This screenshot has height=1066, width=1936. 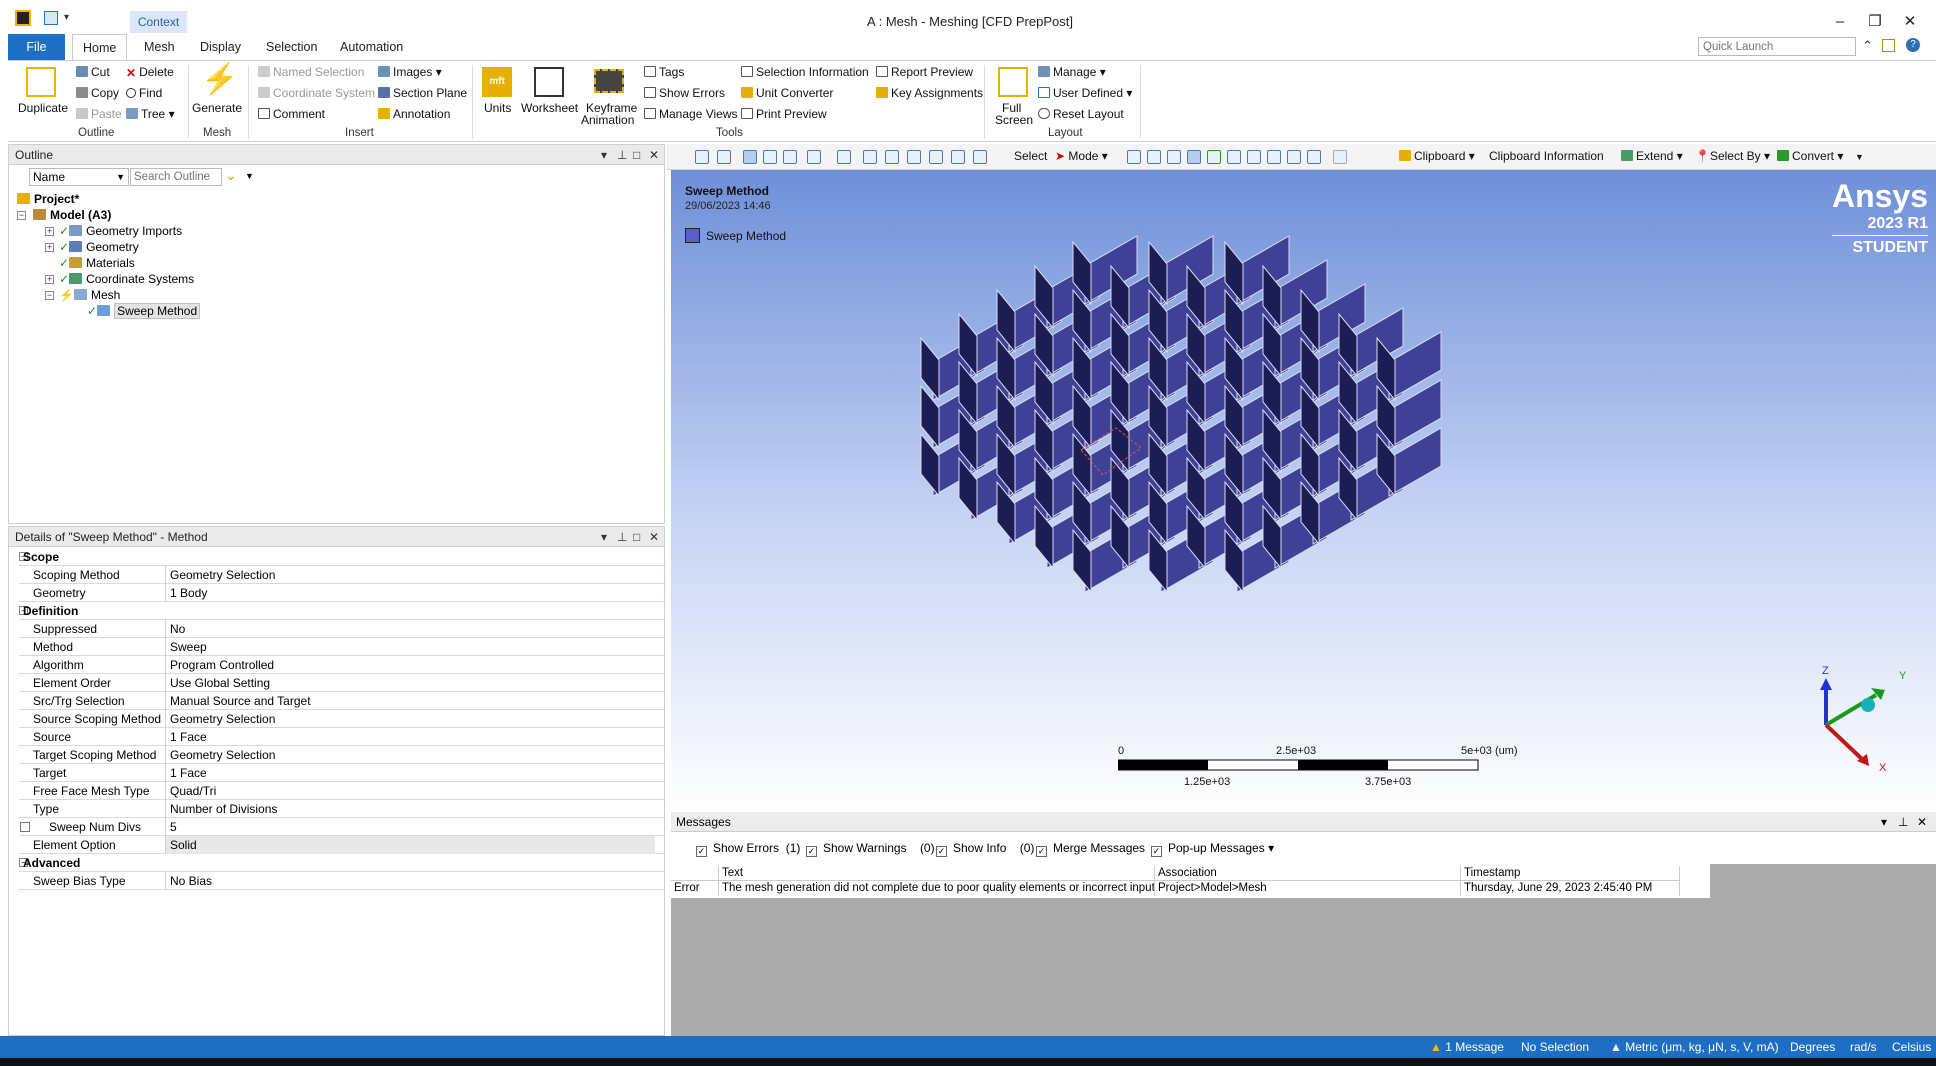 What do you see at coordinates (1810, 156) in the screenshot?
I see `convert-dropdown: Convert ▾` at bounding box center [1810, 156].